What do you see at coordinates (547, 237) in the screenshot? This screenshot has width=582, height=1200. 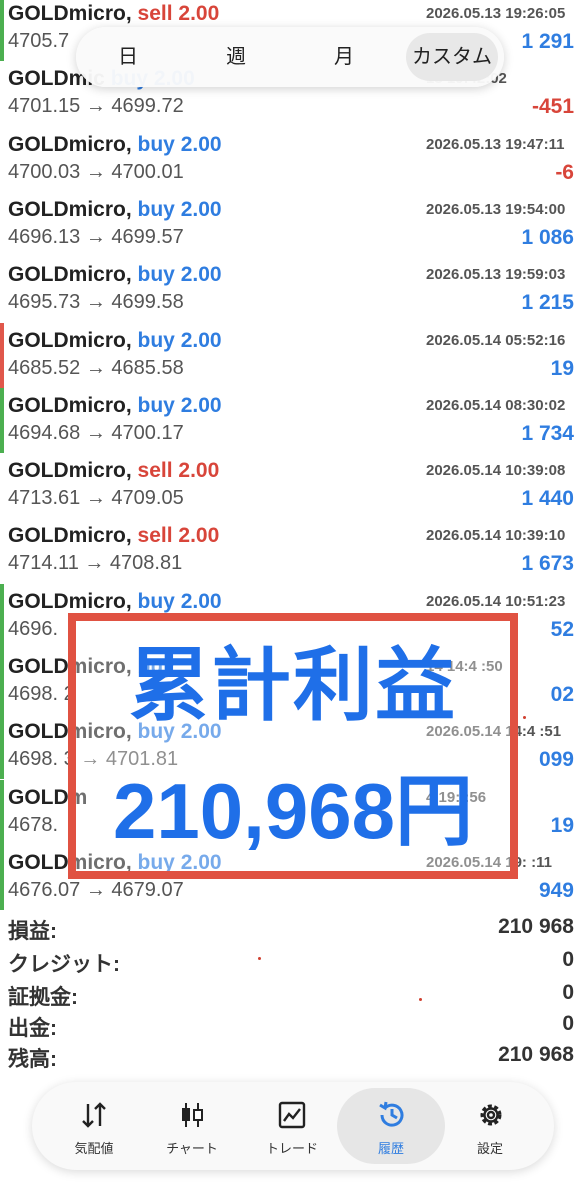 I see `trade-profit: 1 086` at bounding box center [547, 237].